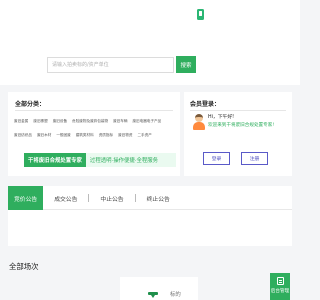 The height and width of the screenshot is (300, 320). What do you see at coordinates (24, 266) in the screenshot?
I see `all-venues-title: 全部场次` at bounding box center [24, 266].